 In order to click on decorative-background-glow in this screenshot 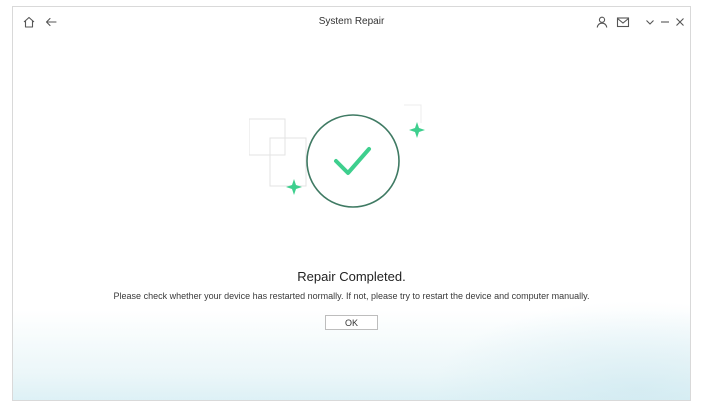, I will do `click(560, 350)`.